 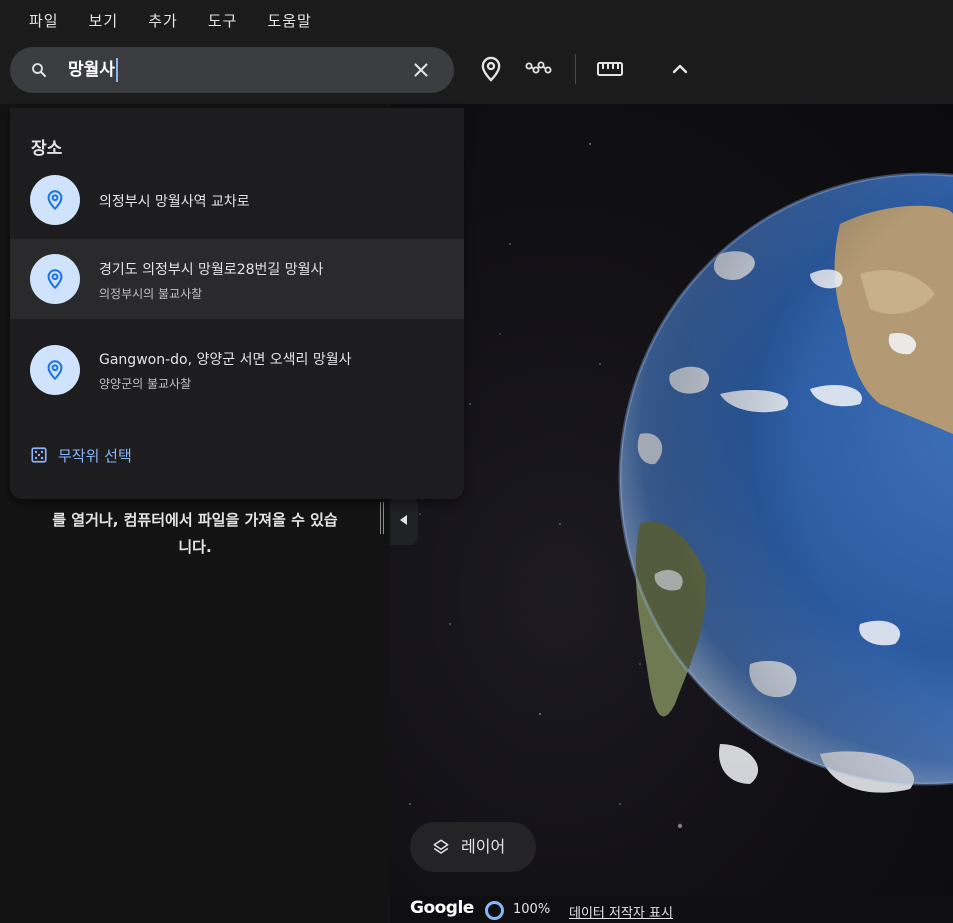 What do you see at coordinates (680, 69) in the screenshot?
I see `chevron-up-icon` at bounding box center [680, 69].